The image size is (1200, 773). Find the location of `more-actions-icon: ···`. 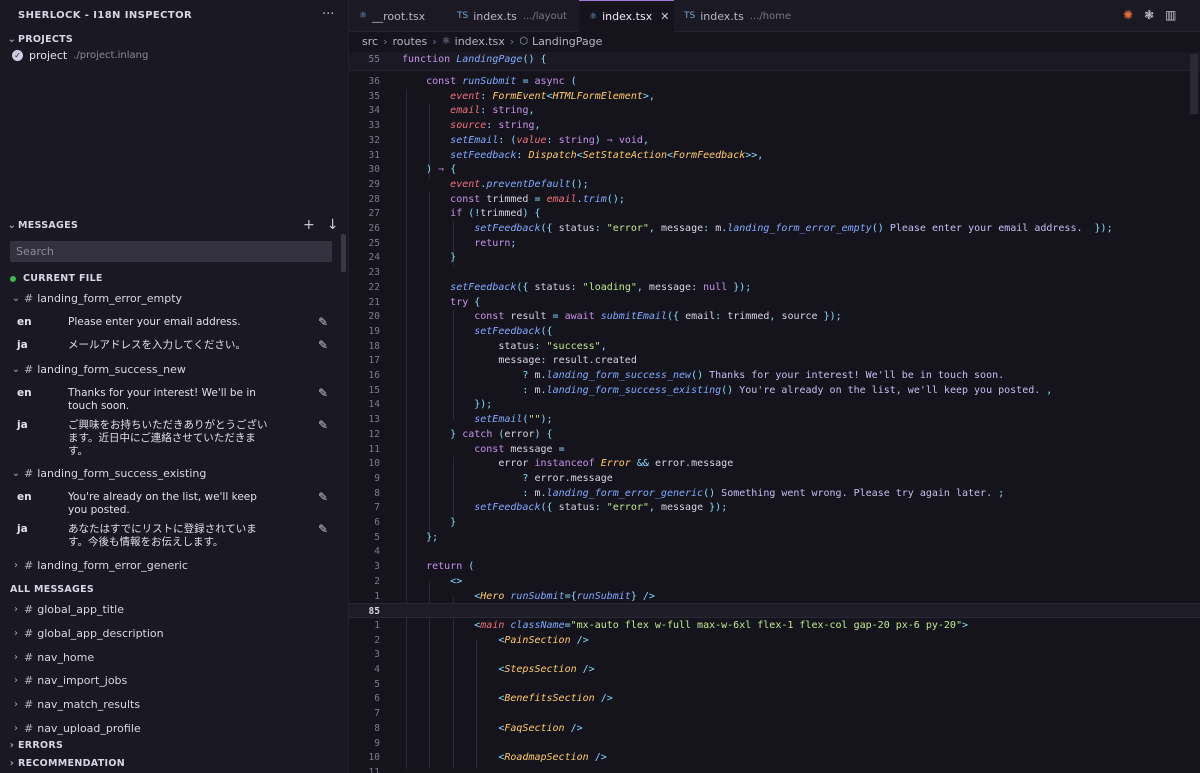

more-actions-icon: ··· is located at coordinates (328, 14).